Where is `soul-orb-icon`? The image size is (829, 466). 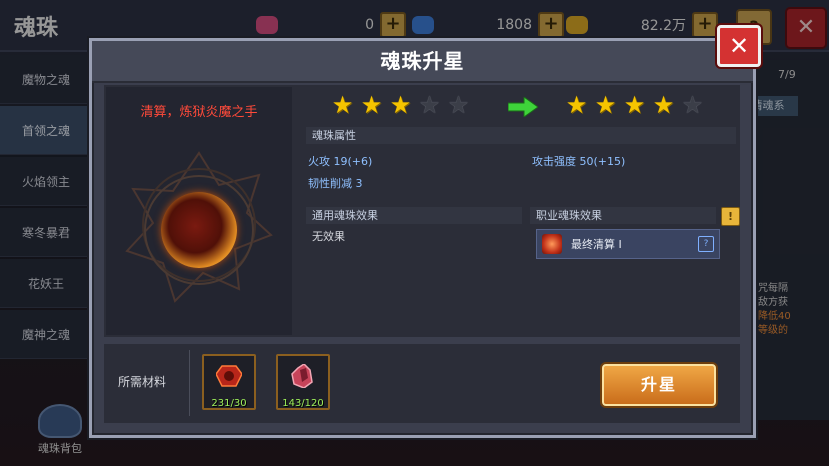 soul-orb-icon is located at coordinates (199, 230).